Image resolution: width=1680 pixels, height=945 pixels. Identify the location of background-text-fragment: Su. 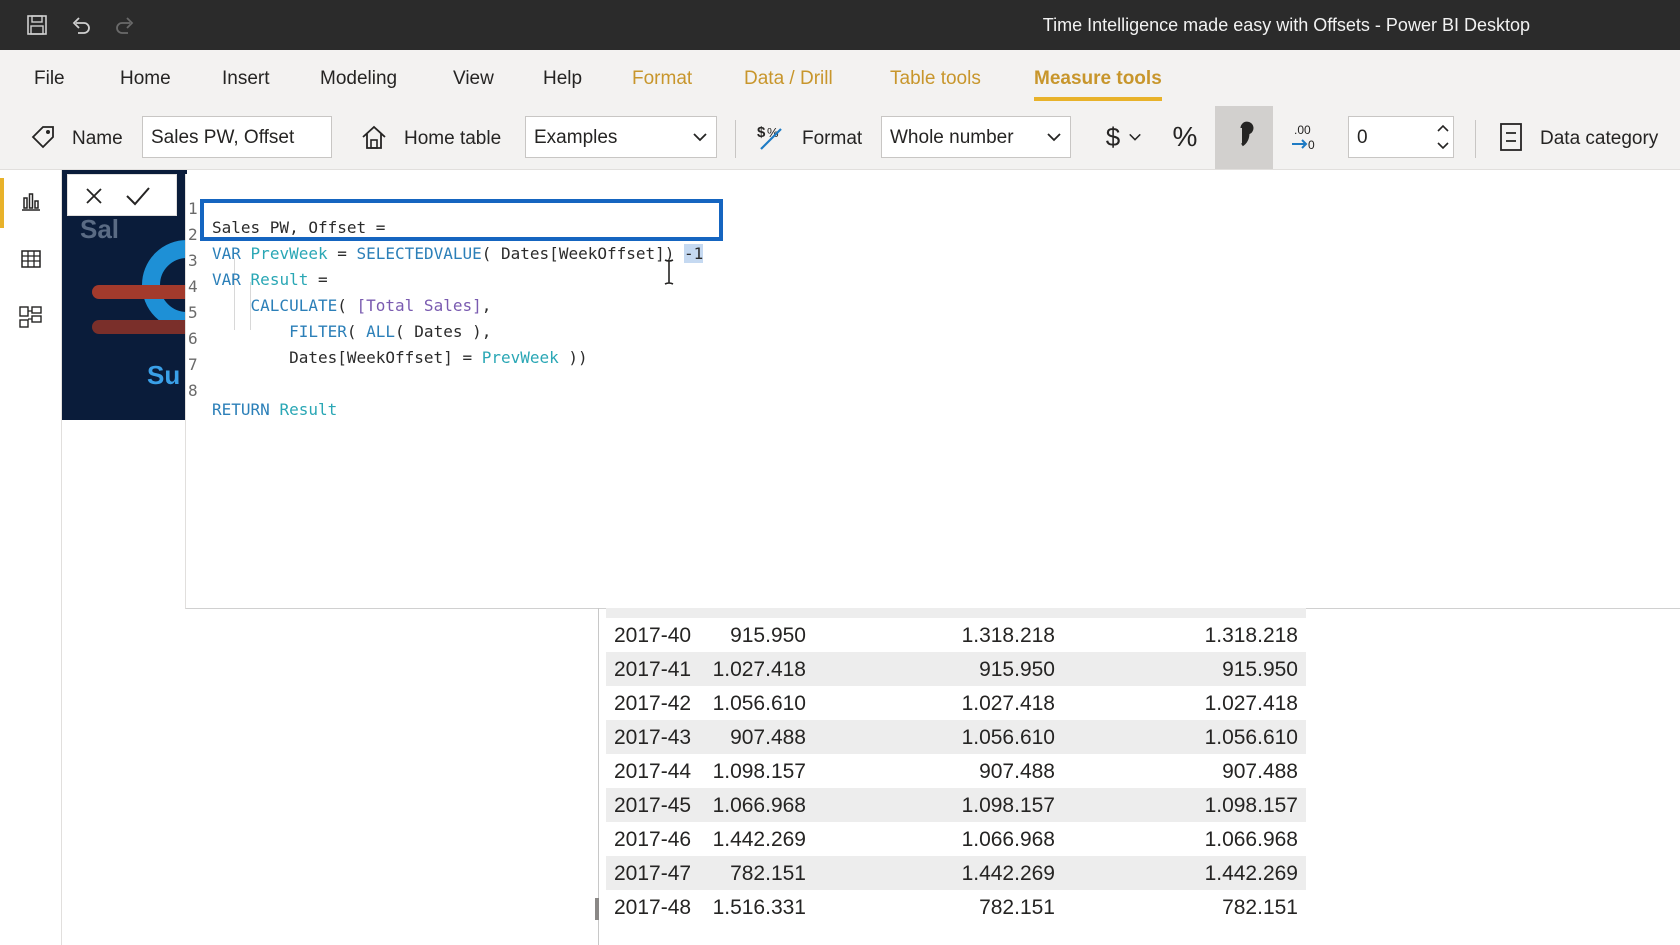
(164, 375).